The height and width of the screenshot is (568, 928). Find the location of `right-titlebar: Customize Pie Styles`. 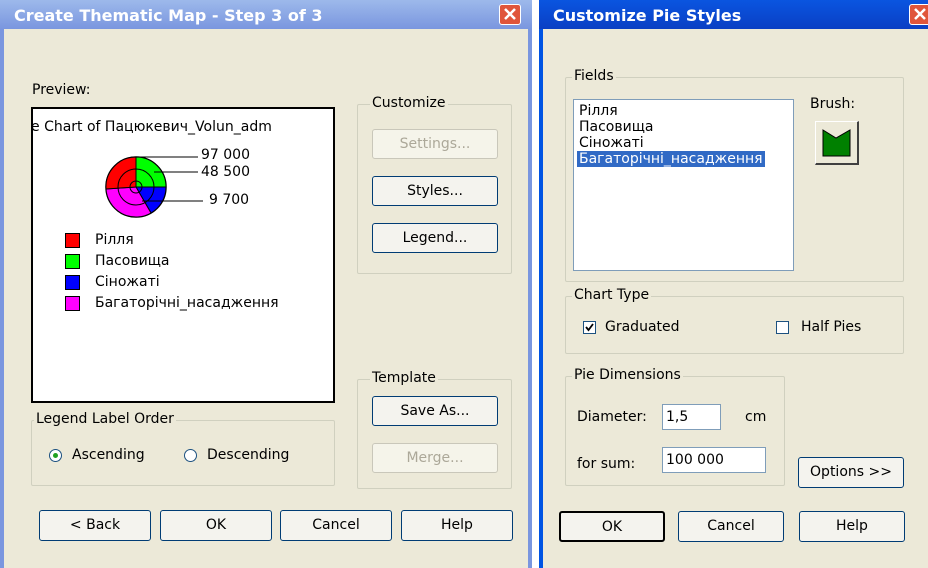

right-titlebar: Customize Pie Styles is located at coordinates (733, 14).